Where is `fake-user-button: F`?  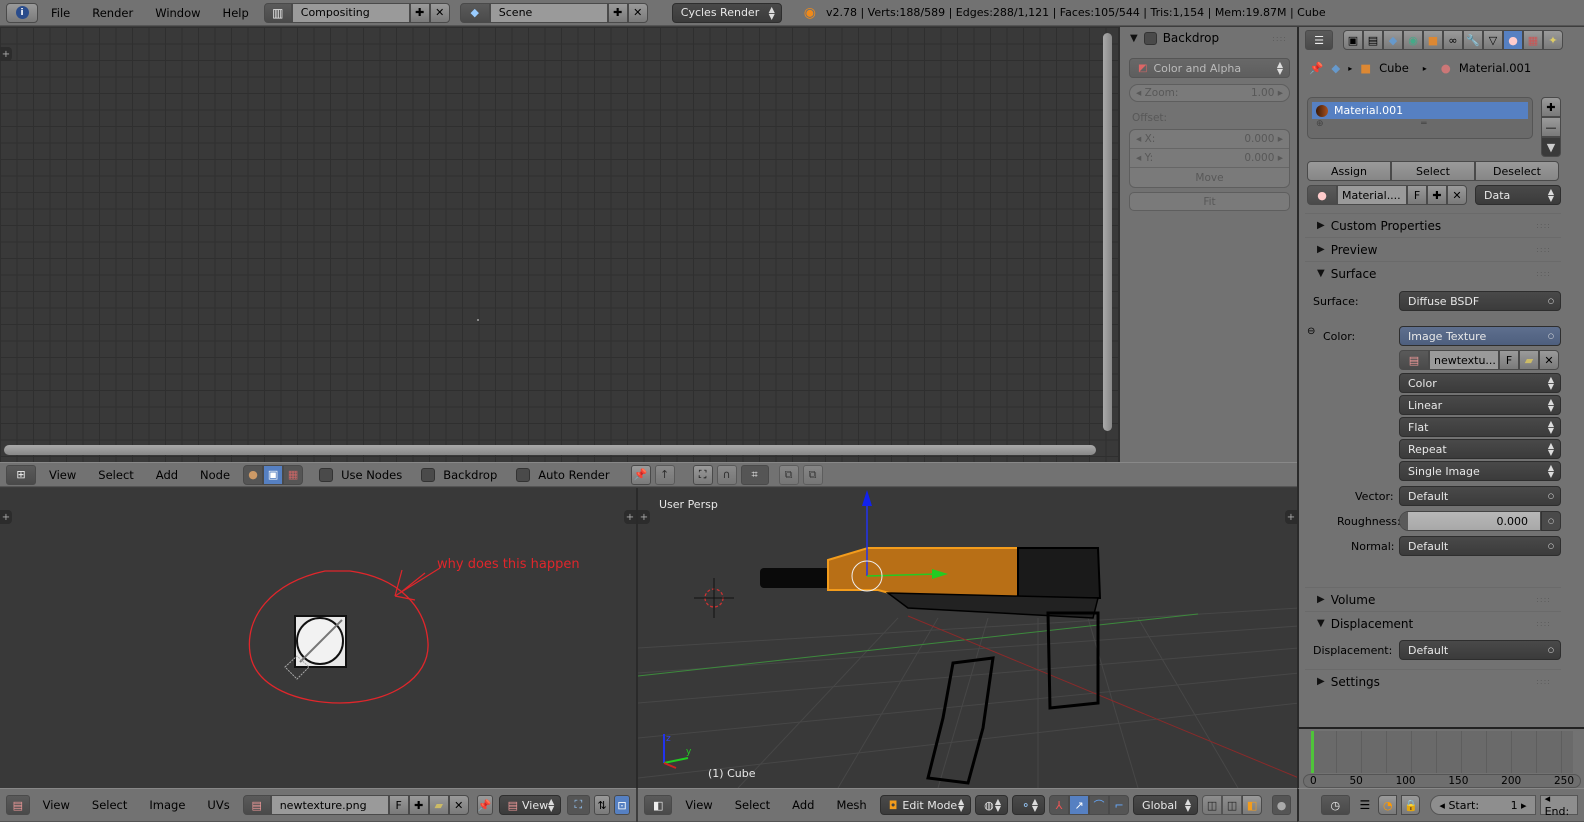 fake-user-button: F is located at coordinates (398, 805).